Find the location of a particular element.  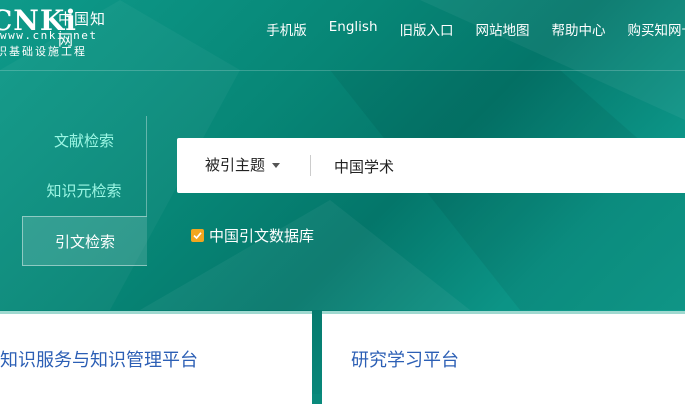

search-input is located at coordinates (504, 166).